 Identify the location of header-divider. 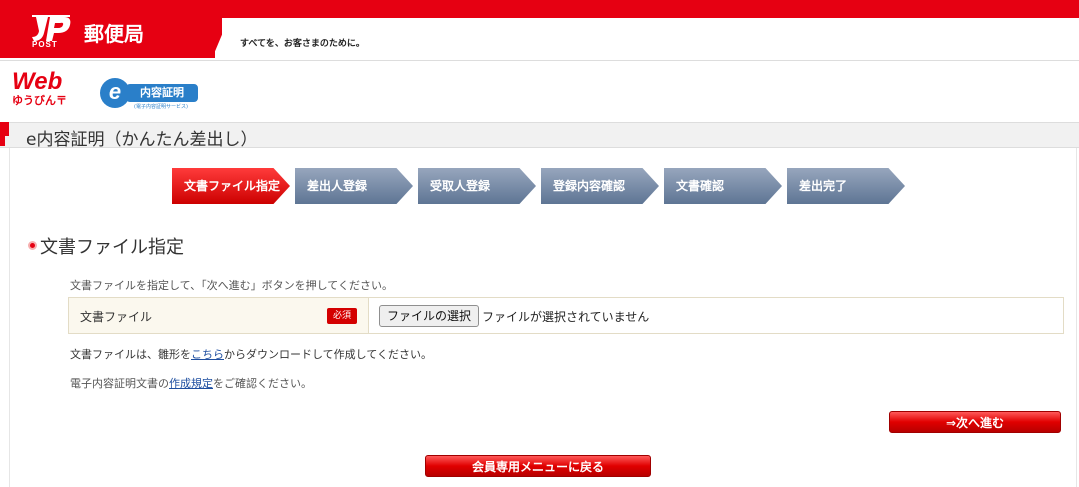
(539, 60).